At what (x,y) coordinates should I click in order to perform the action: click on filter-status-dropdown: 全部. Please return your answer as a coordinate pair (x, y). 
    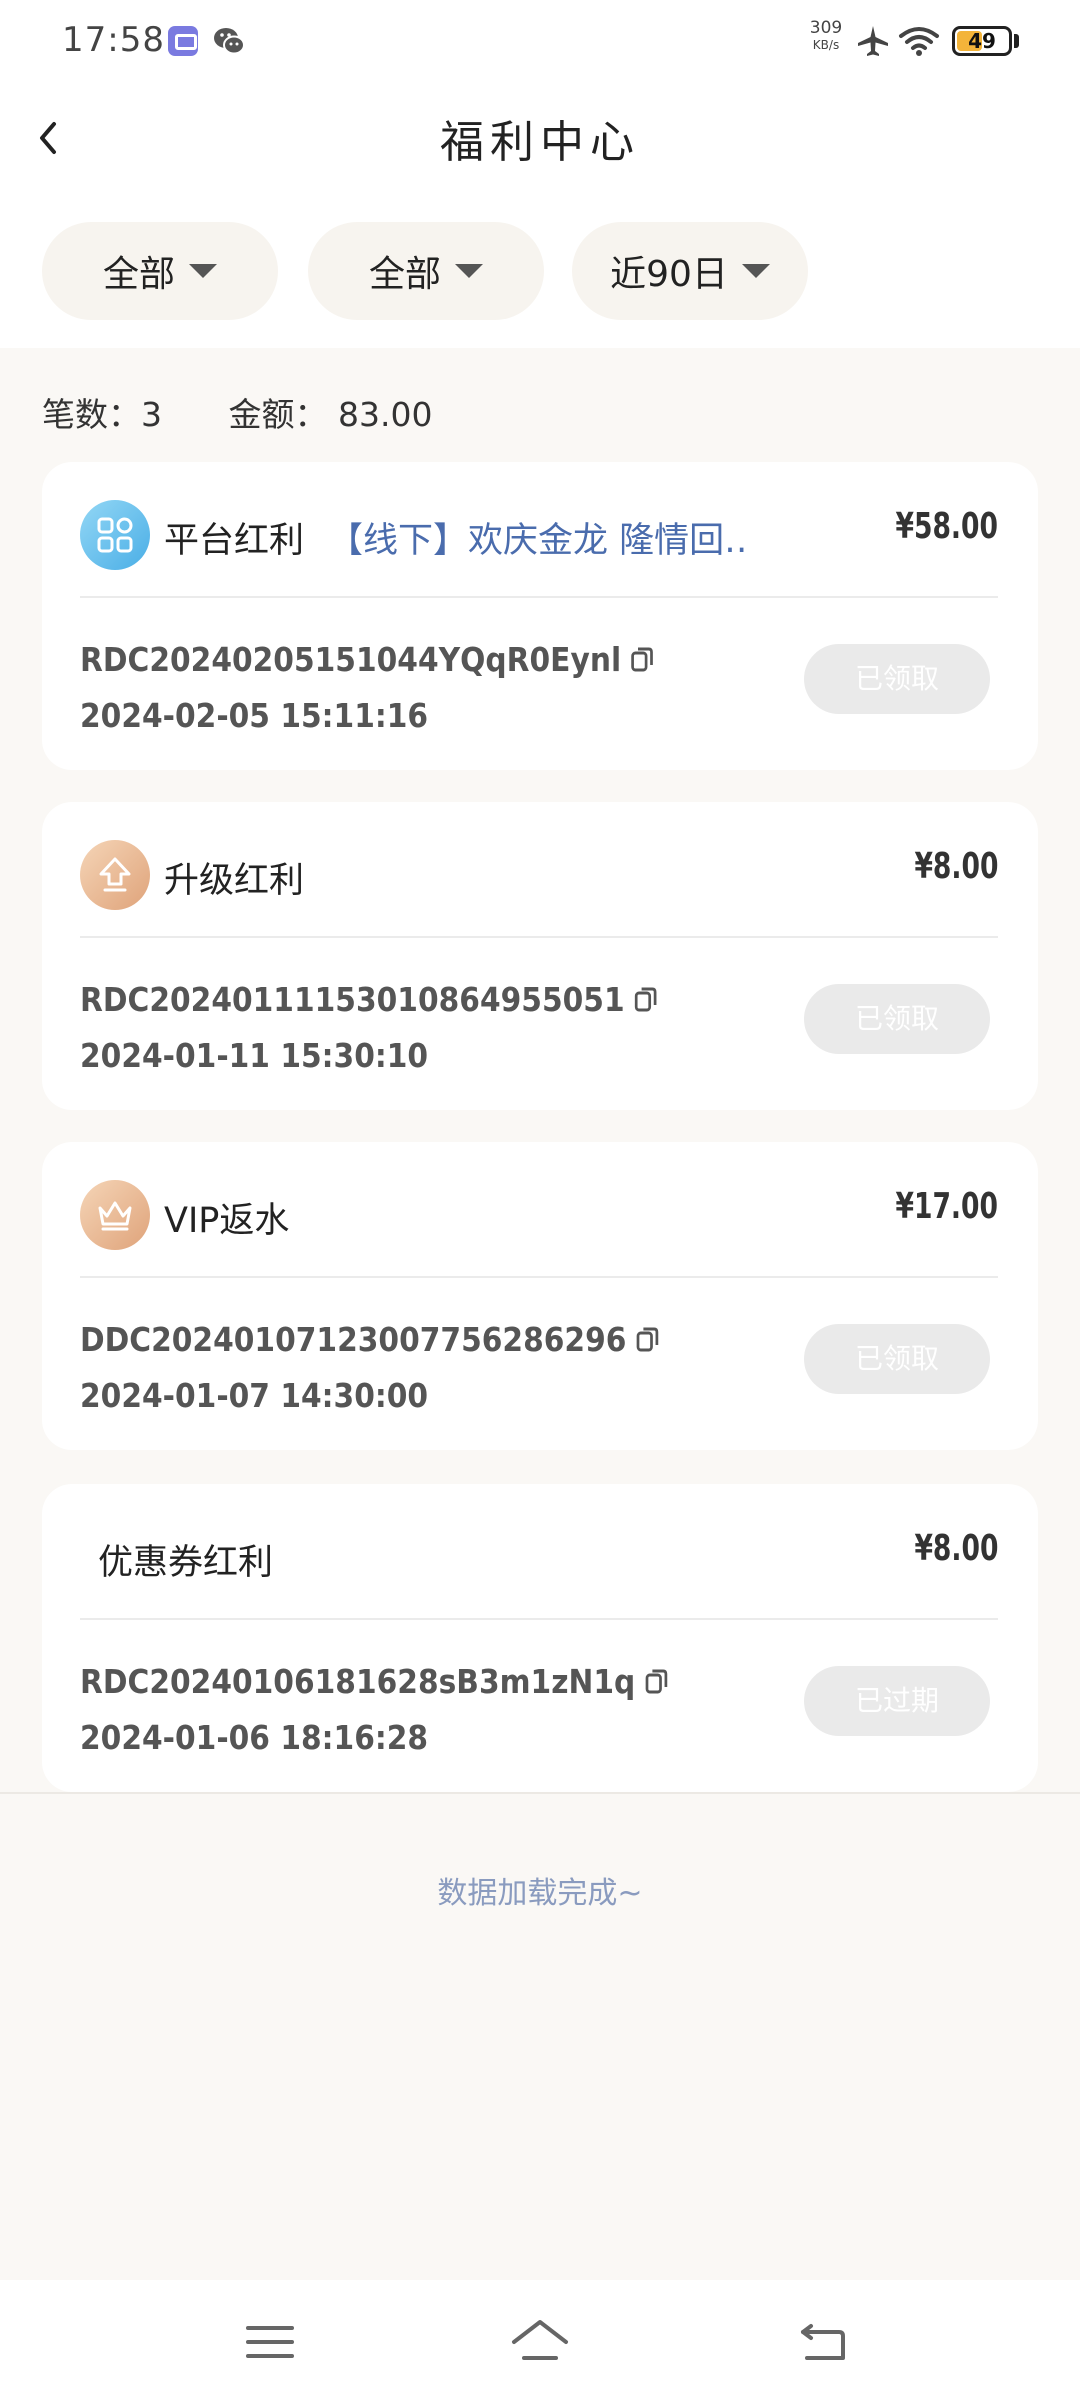
    Looking at the image, I should click on (426, 271).